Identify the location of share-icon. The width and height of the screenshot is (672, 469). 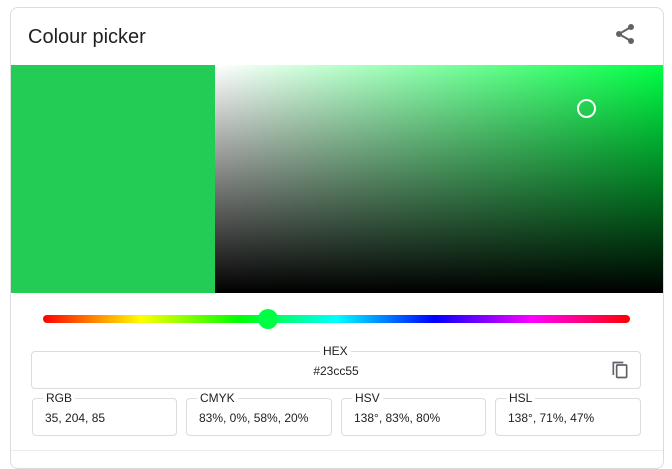
(625, 34).